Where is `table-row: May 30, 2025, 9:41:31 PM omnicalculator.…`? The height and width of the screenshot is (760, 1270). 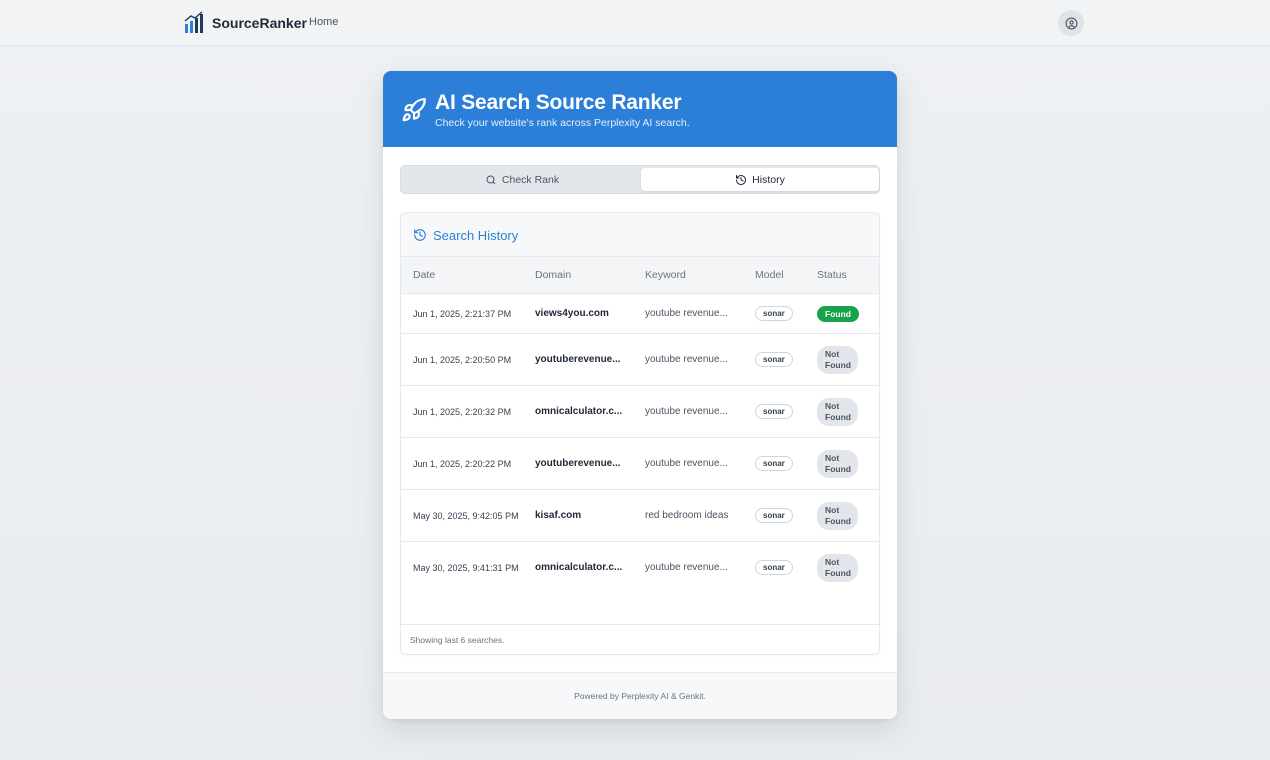 table-row: May 30, 2025, 9:41:31 PM omnicalculator.… is located at coordinates (640, 568).